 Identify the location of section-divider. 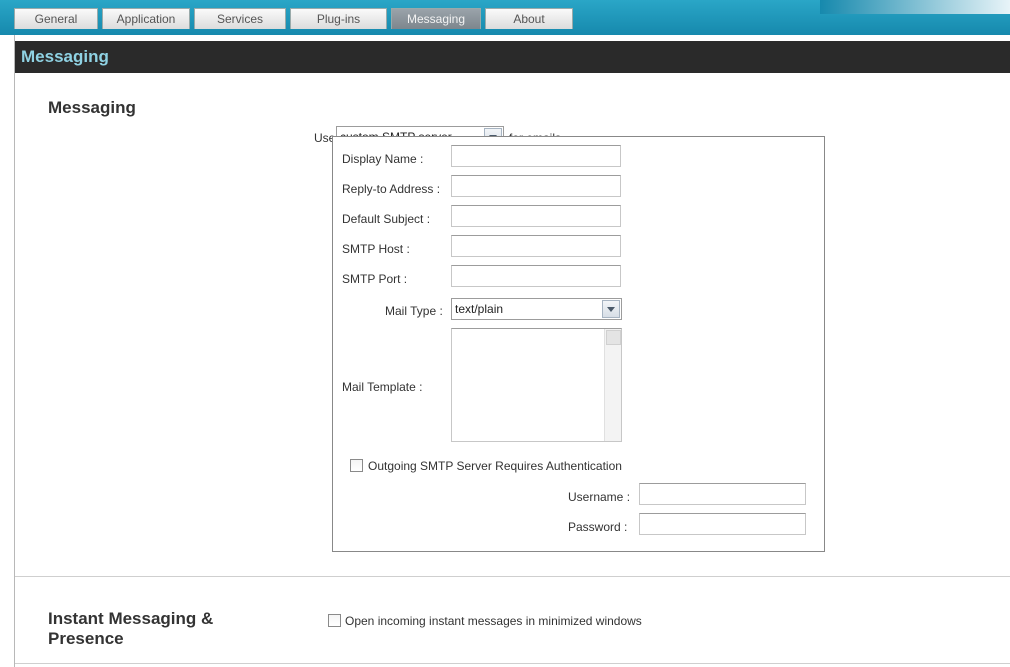
(512, 576).